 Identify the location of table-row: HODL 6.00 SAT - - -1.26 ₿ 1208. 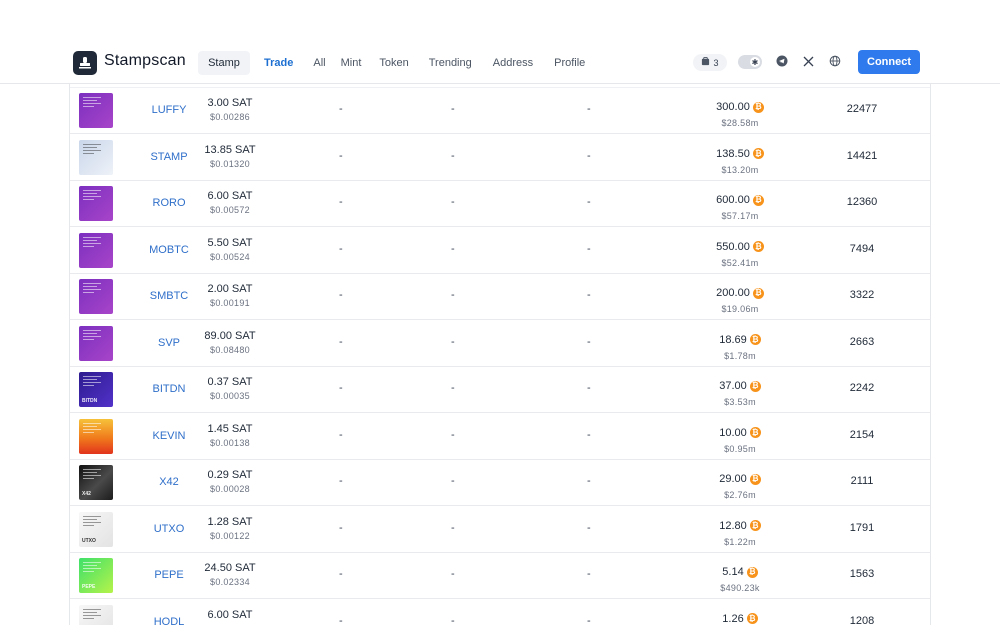
(500, 612).